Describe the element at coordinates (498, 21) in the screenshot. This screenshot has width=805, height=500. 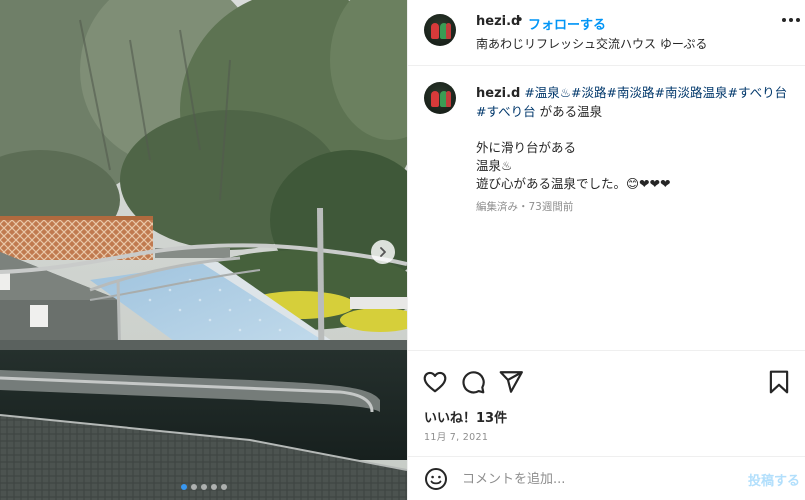
I see `author-username: hezi.d` at that location.